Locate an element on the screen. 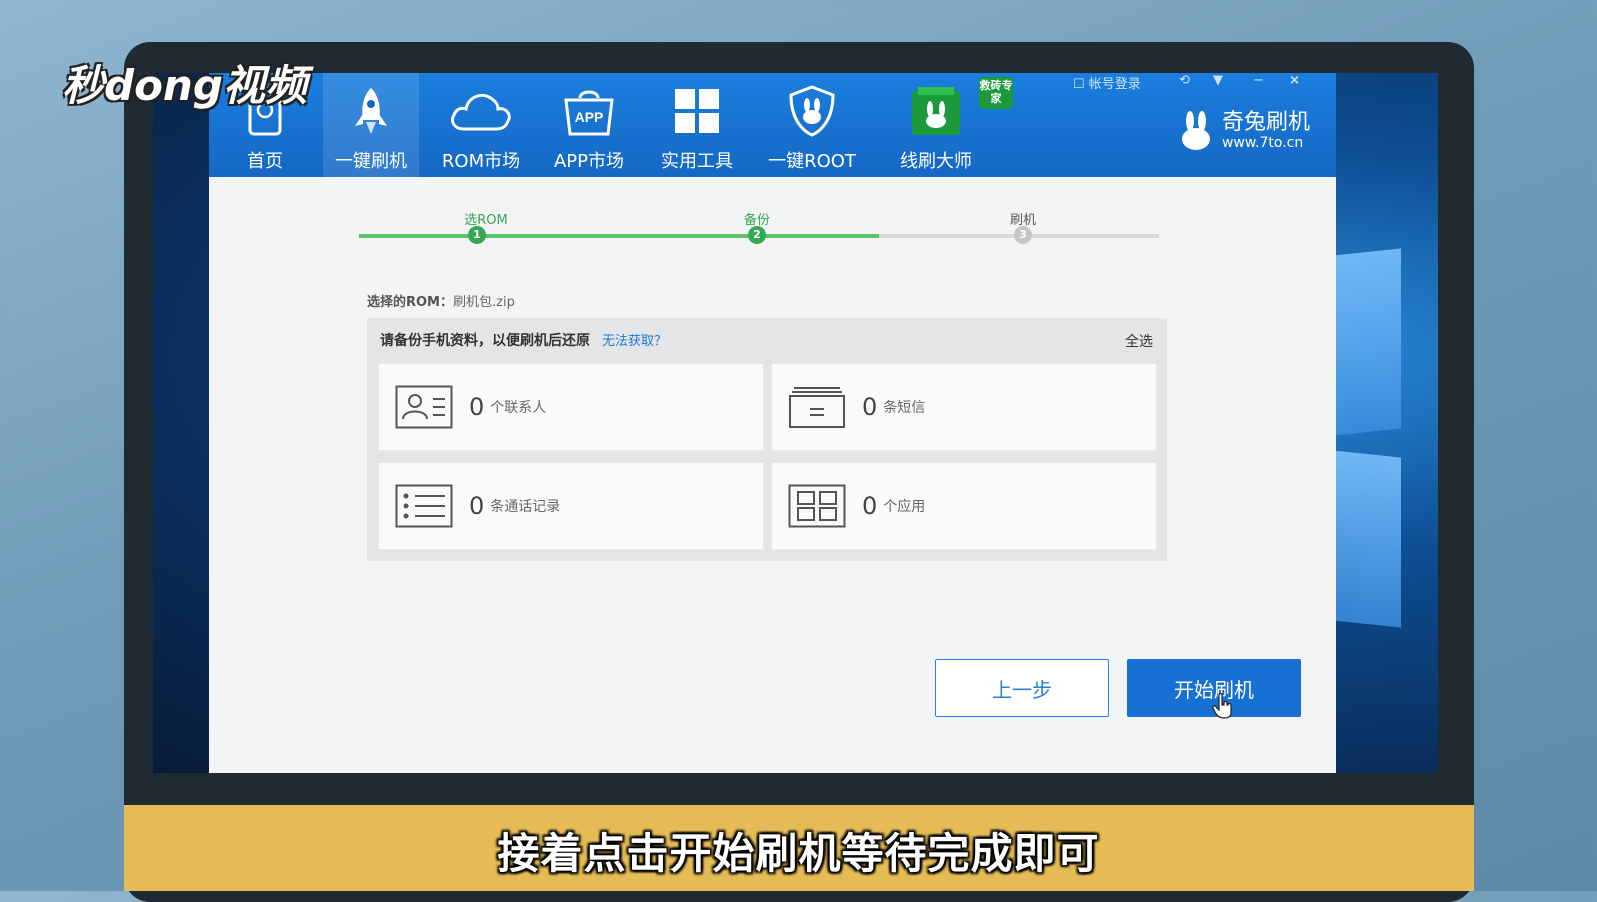 The image size is (1597, 902). call-log-text: 条通话记录 is located at coordinates (525, 507).